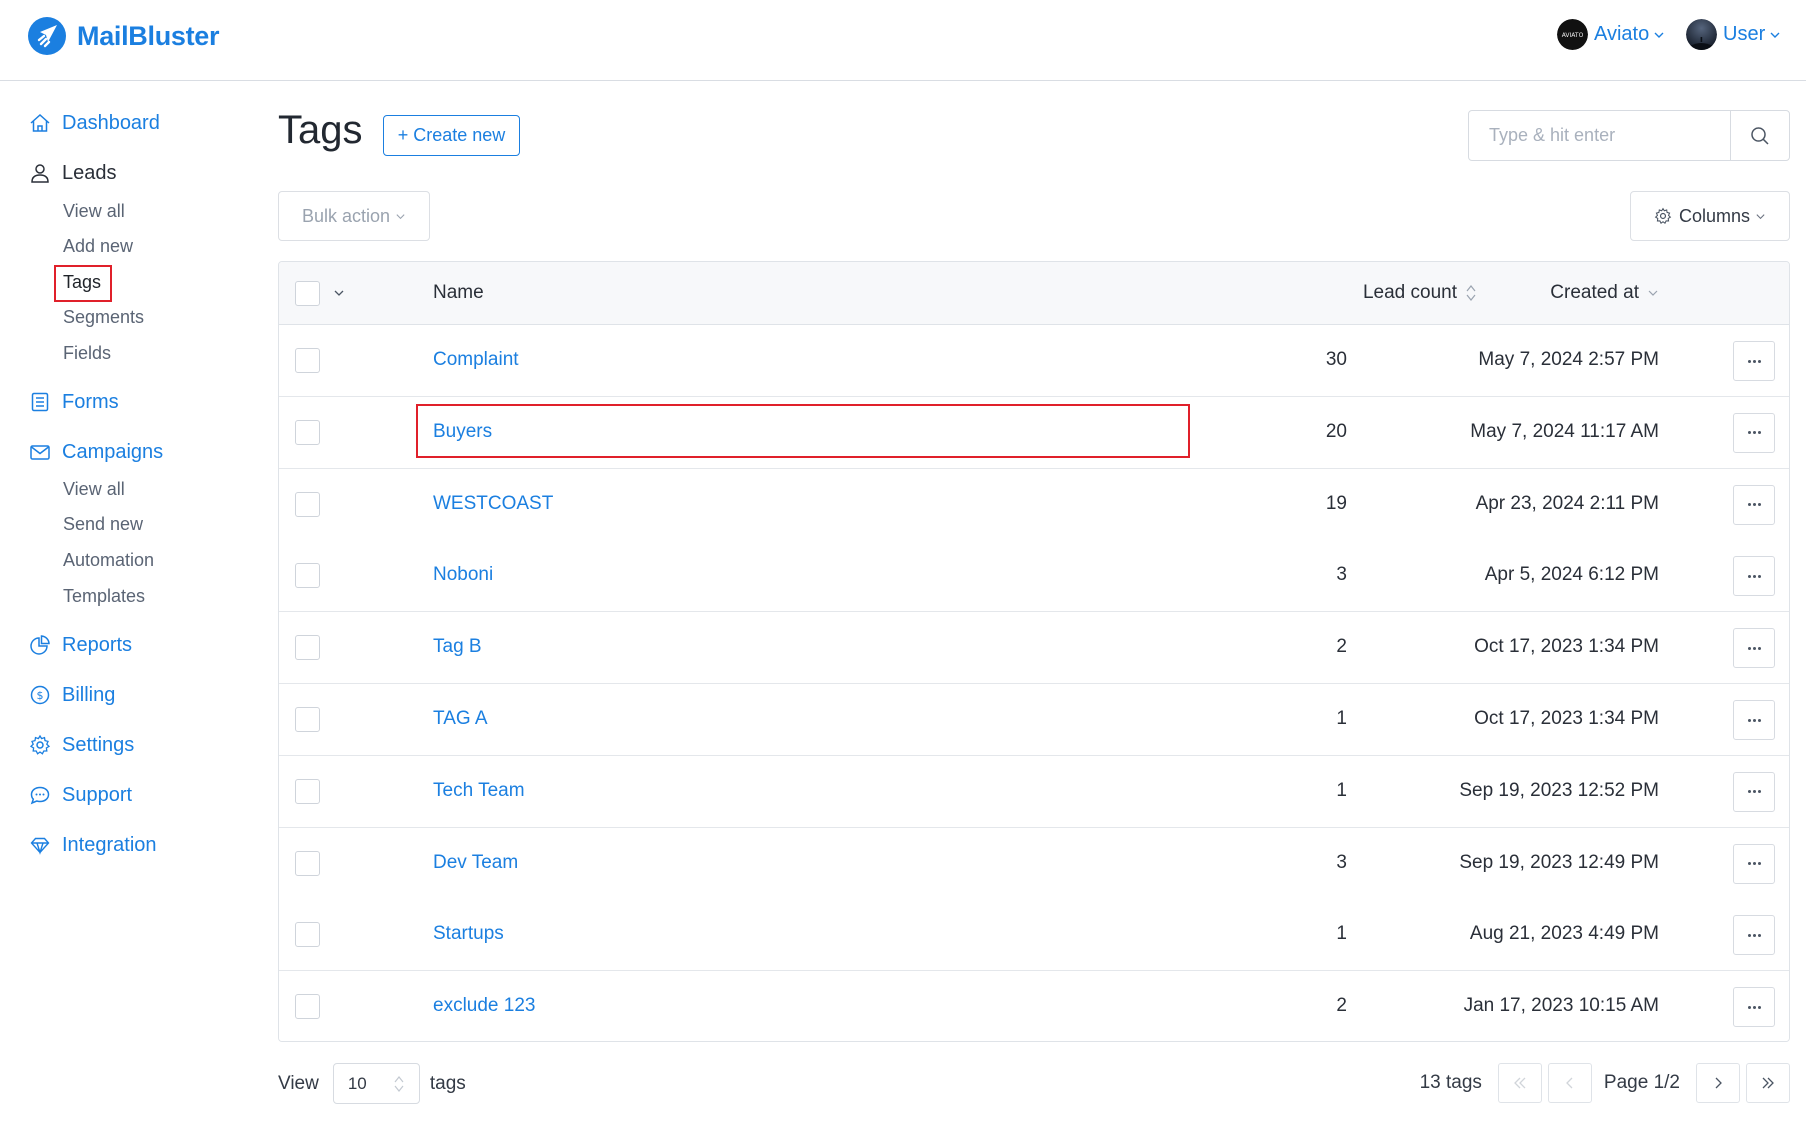  Describe the element at coordinates (1567, 503) in the screenshot. I see `created-at: Apr 23, 2024 2:11 PM` at that location.